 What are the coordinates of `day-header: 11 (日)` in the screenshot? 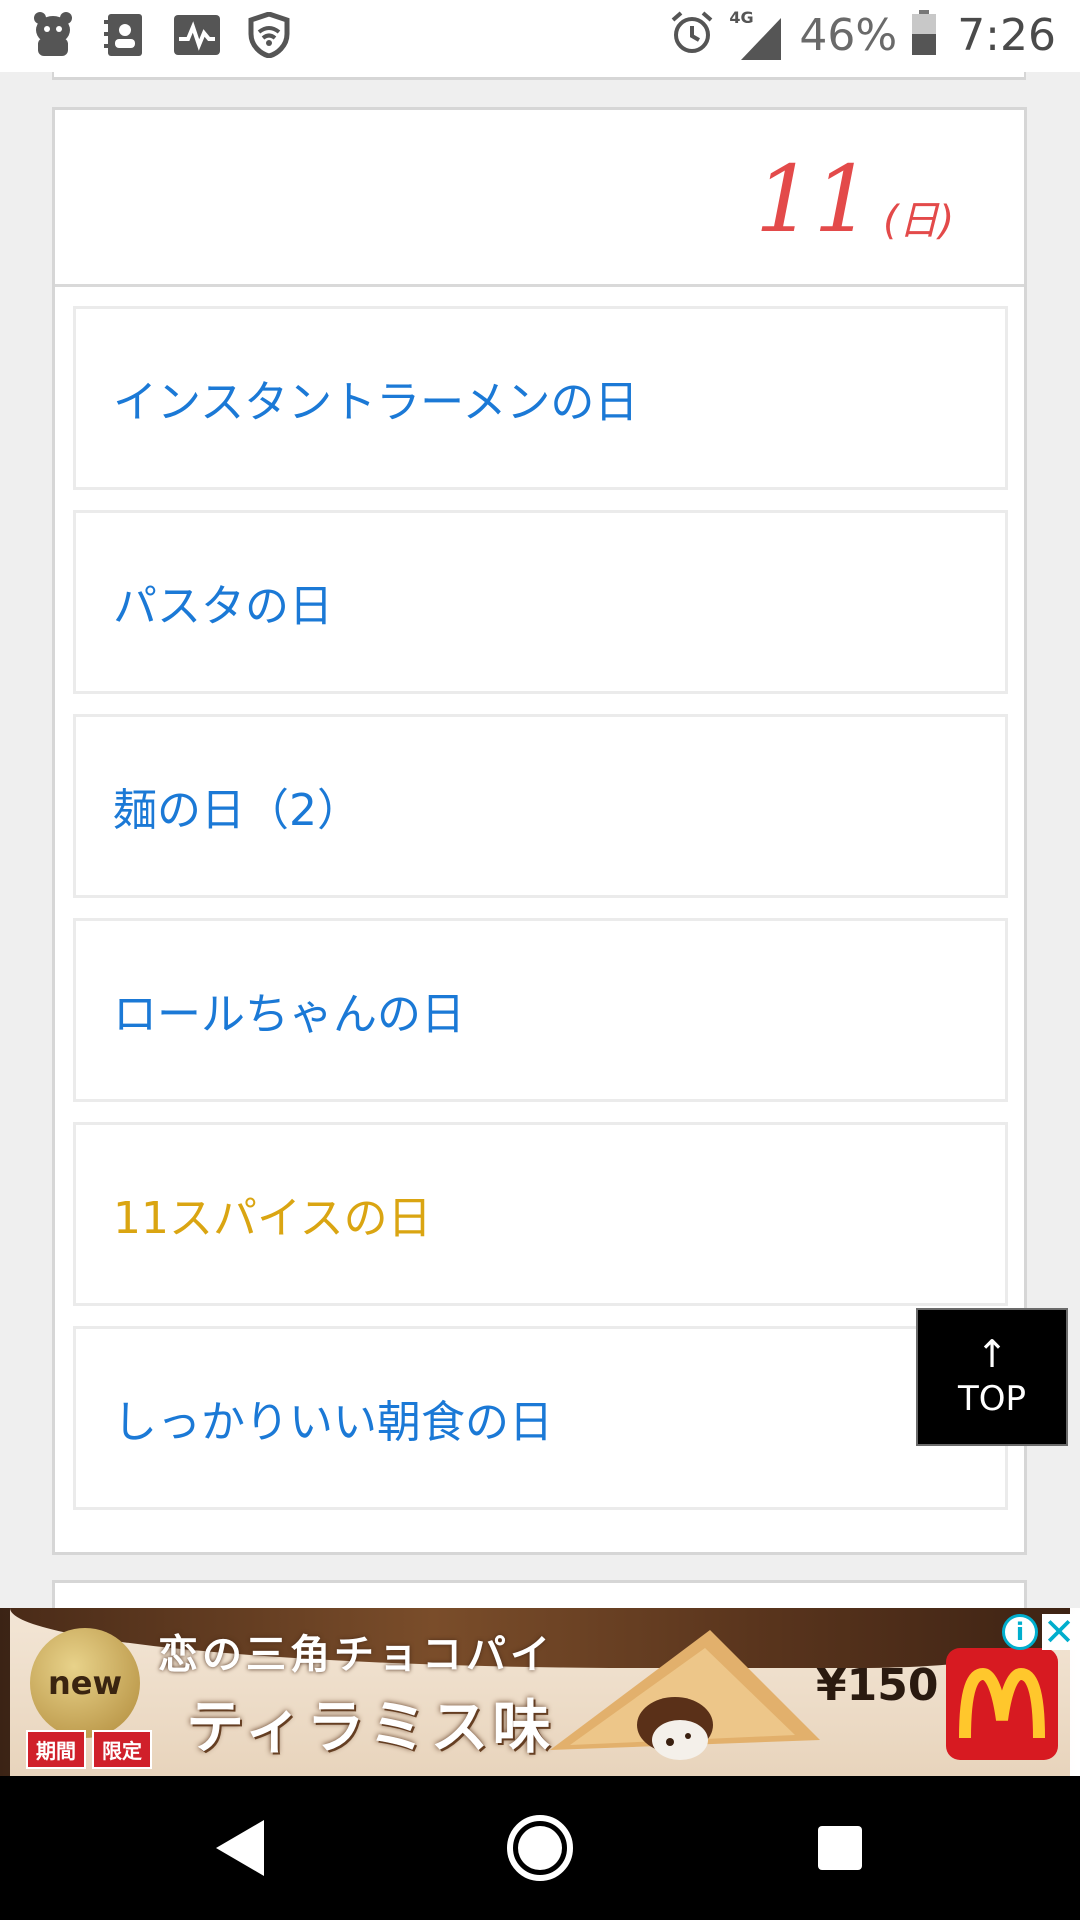 It's located at (539, 198).